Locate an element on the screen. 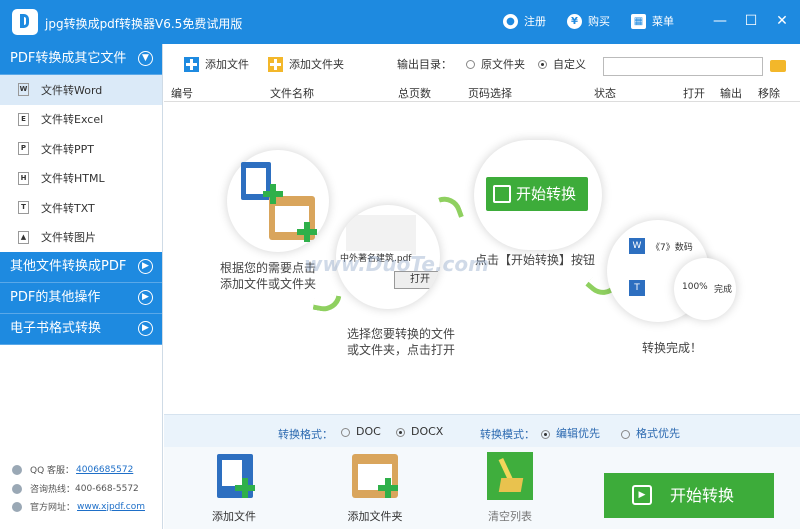 The image size is (800, 529). clear-list-button: 清空列表 is located at coordinates (510, 488).